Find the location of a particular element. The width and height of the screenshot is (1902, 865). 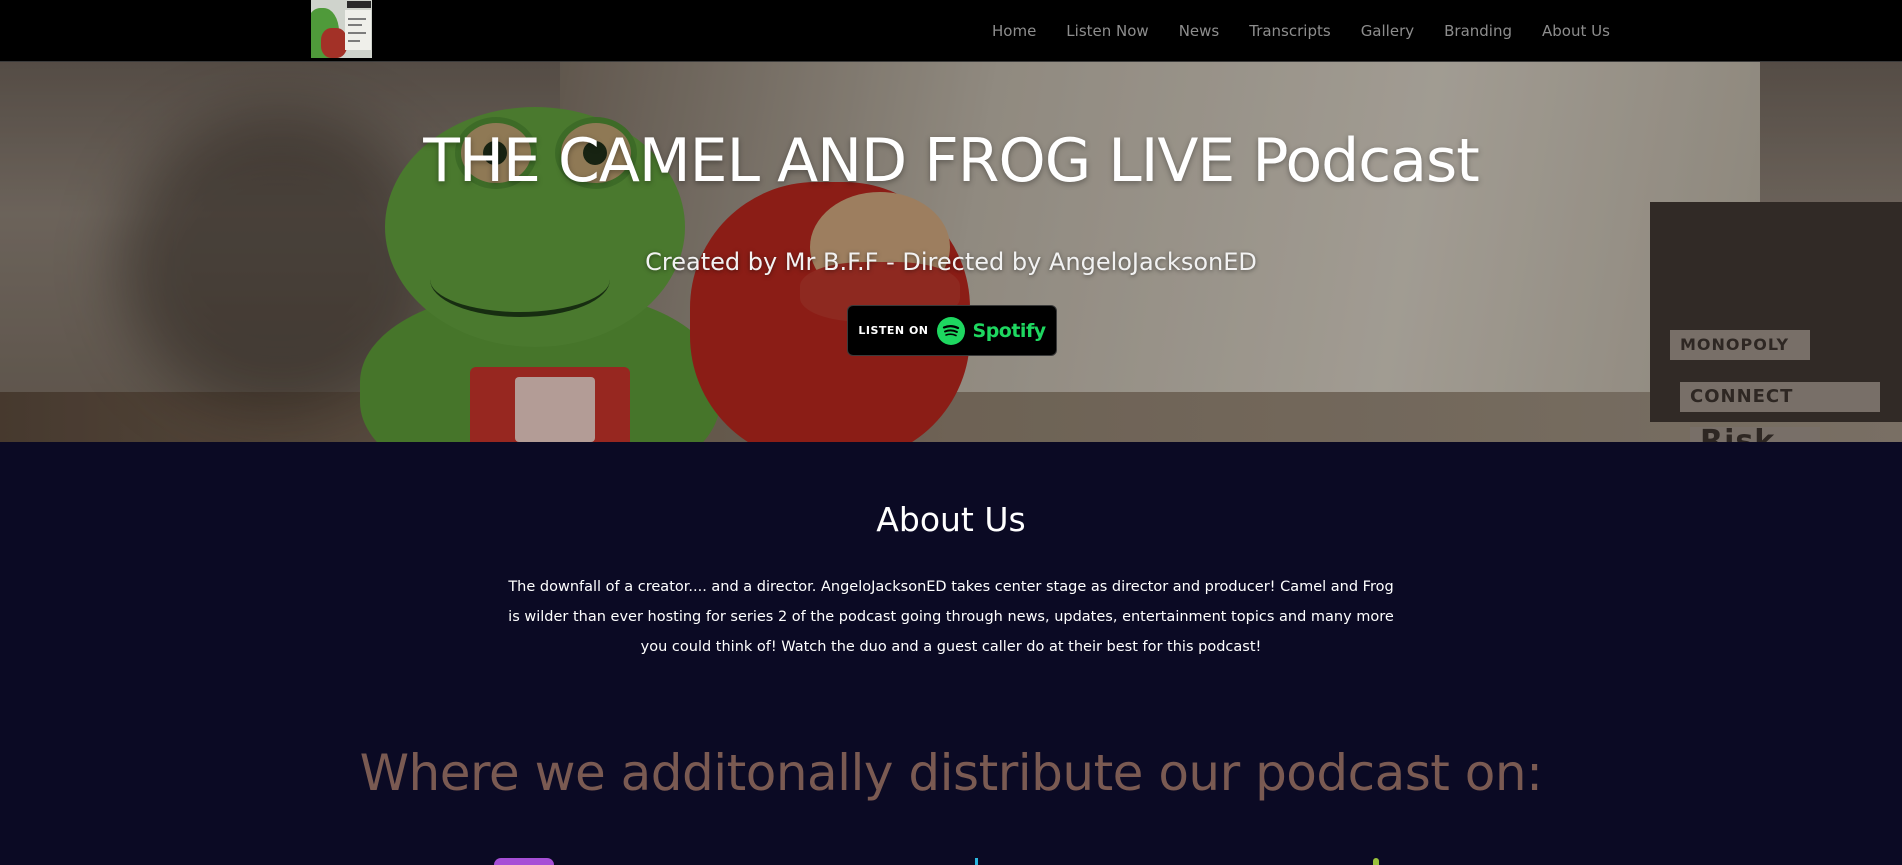

logo-red-shape is located at coordinates (334, 43).